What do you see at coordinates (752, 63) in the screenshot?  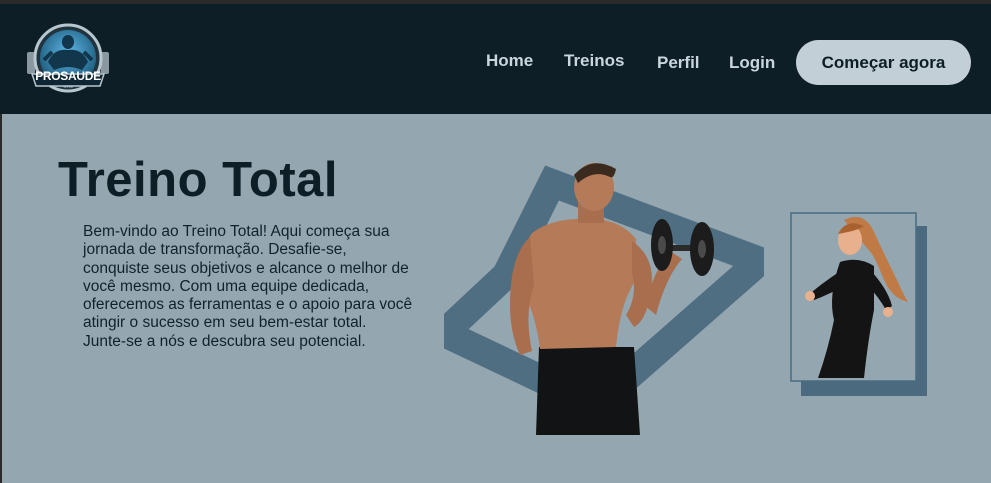 I see `nav-link-login: Login` at bounding box center [752, 63].